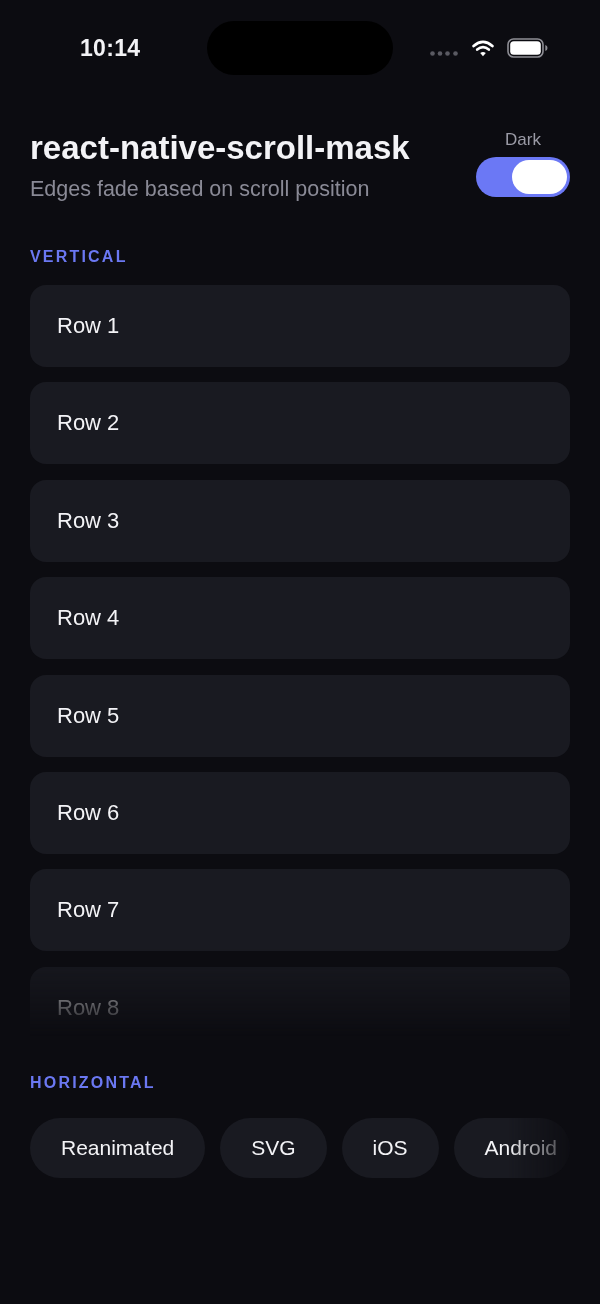  Describe the element at coordinates (110, 48) in the screenshot. I see `status-time: 10:14` at that location.